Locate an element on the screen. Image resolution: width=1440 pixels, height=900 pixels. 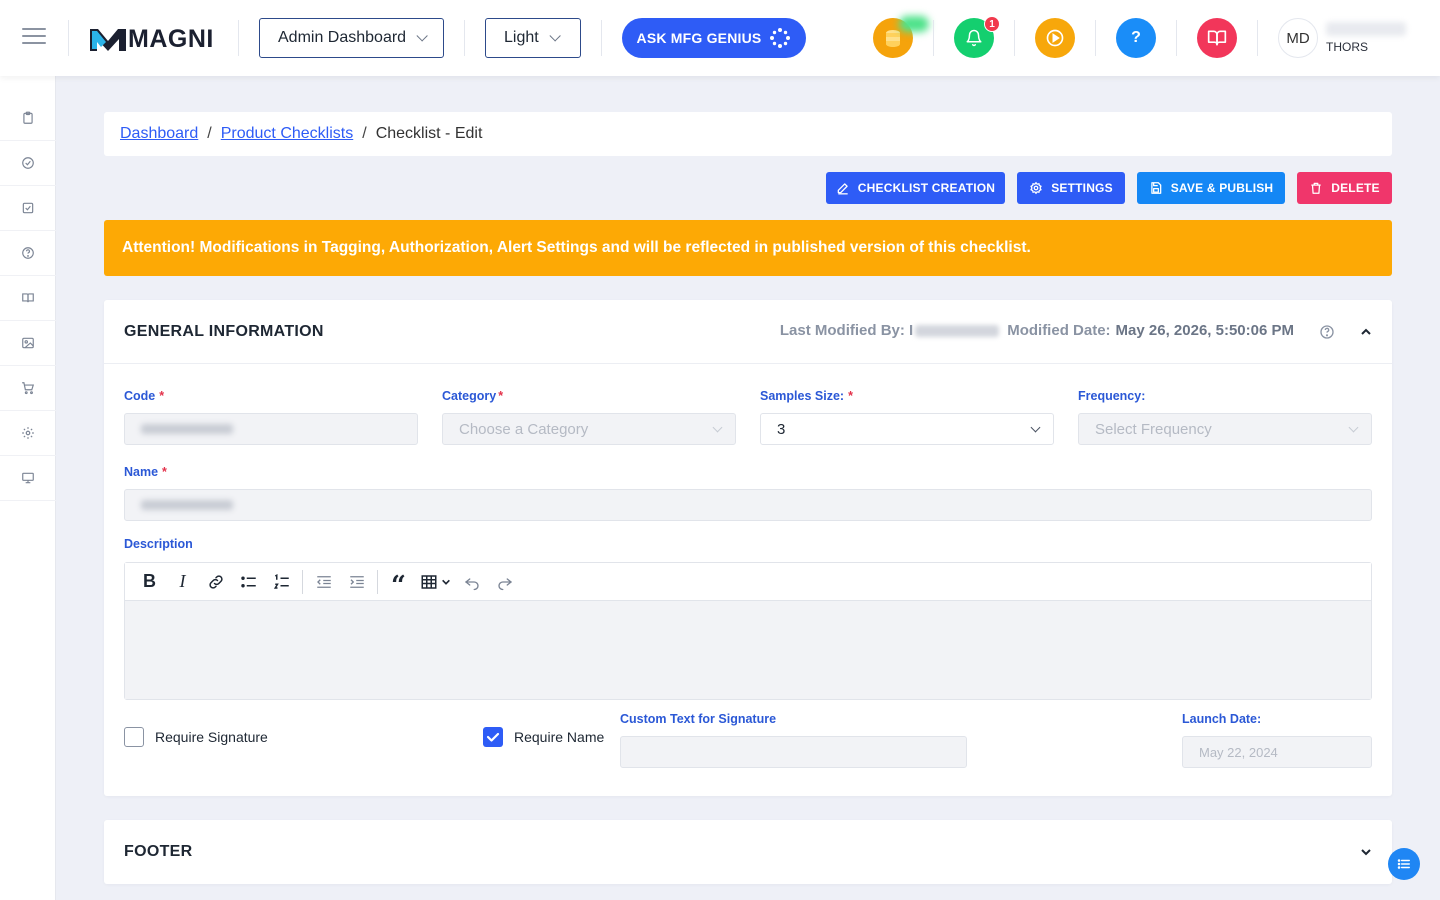
help-button: ? is located at coordinates (1136, 38).